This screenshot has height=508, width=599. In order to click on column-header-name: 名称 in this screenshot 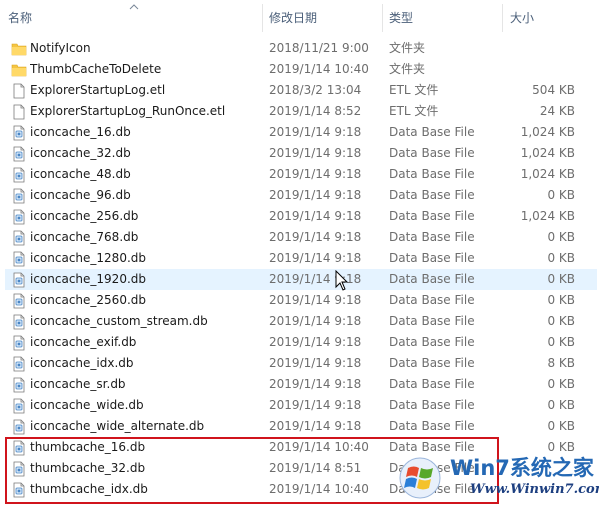, I will do `click(133, 18)`.